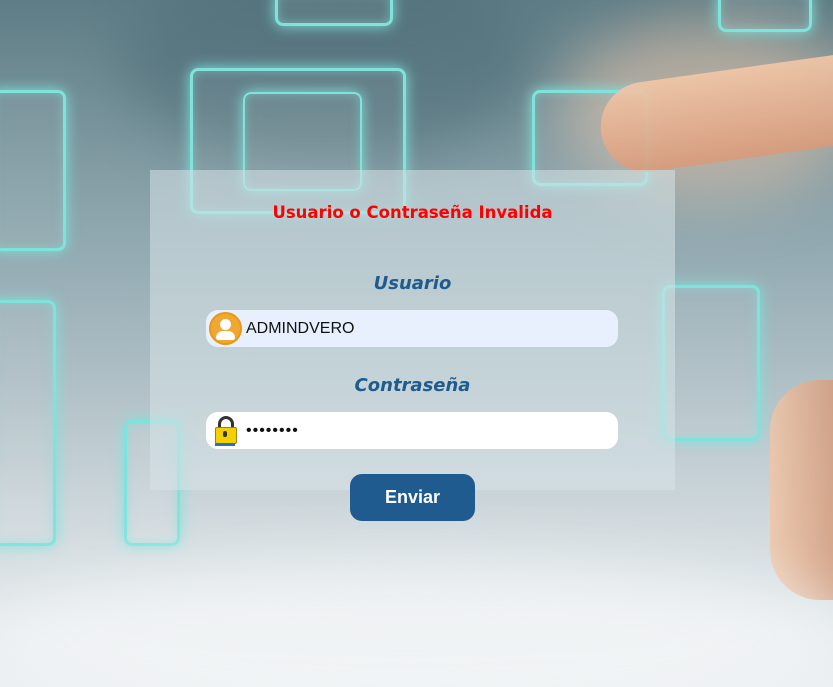 The image size is (833, 687). What do you see at coordinates (225, 328) in the screenshot?
I see `user-avatar-icon` at bounding box center [225, 328].